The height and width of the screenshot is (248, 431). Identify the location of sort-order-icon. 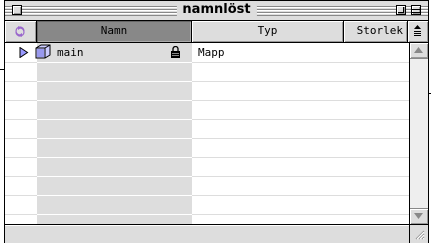
(417, 30).